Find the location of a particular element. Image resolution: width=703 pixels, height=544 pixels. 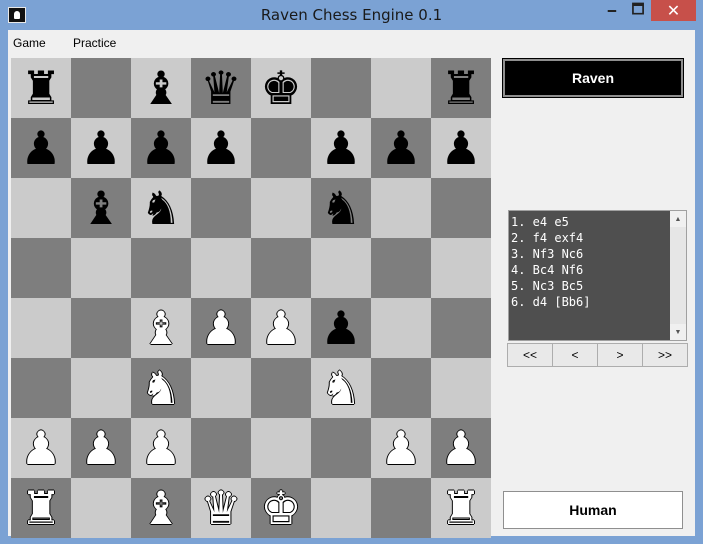

white-knight-icon: ♞ is located at coordinates (340, 388).